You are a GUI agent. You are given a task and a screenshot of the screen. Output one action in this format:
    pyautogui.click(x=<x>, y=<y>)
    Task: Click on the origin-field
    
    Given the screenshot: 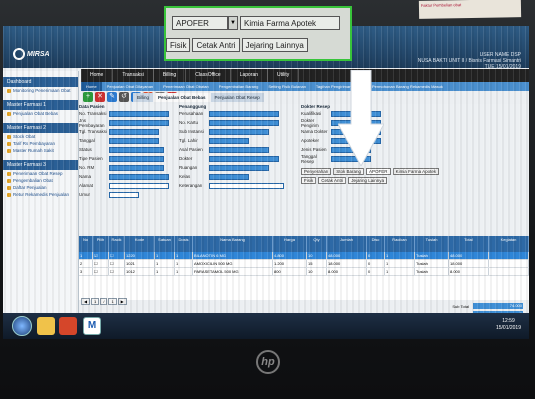 What is the action you would take?
    pyautogui.click(x=239, y=149)
    